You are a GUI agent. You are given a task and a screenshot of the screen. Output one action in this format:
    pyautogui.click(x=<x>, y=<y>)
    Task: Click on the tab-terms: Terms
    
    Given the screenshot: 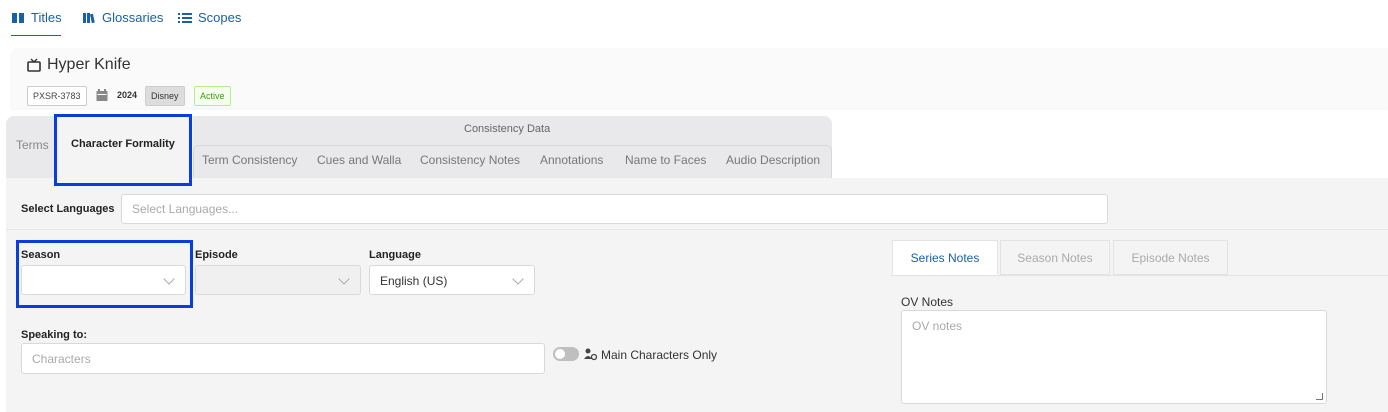 What is the action you would take?
    pyautogui.click(x=32, y=145)
    